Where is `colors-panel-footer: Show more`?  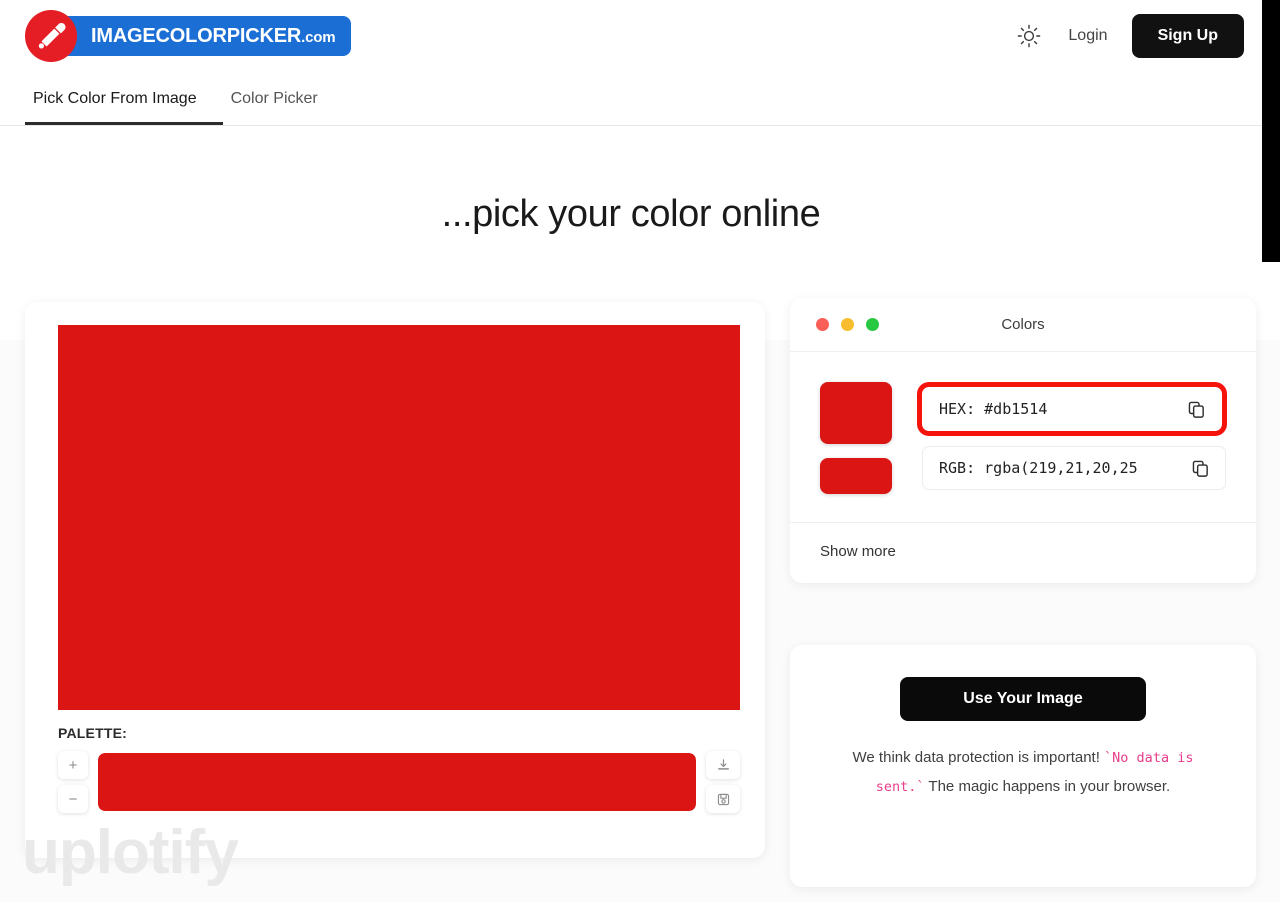 colors-panel-footer: Show more is located at coordinates (1023, 553).